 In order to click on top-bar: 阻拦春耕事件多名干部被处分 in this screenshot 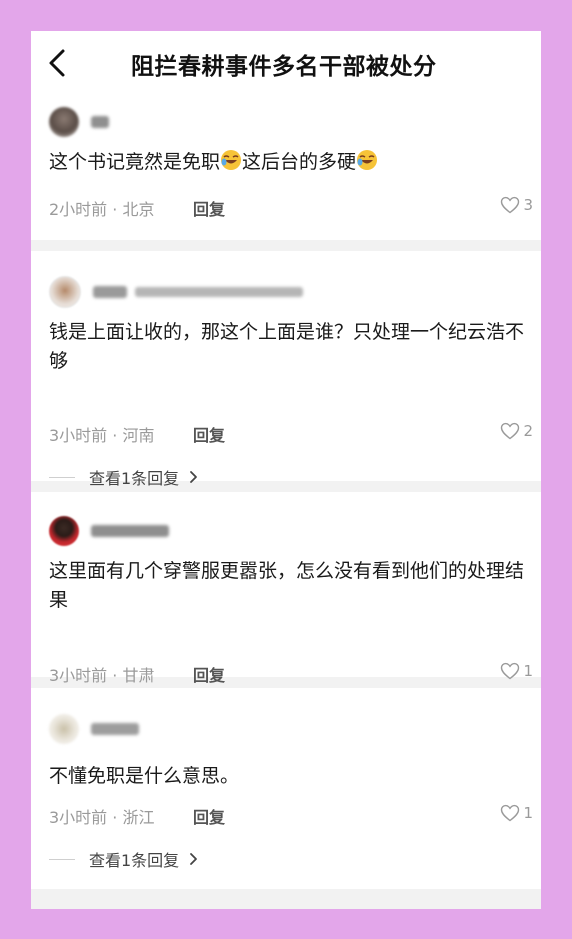, I will do `click(286, 63)`.